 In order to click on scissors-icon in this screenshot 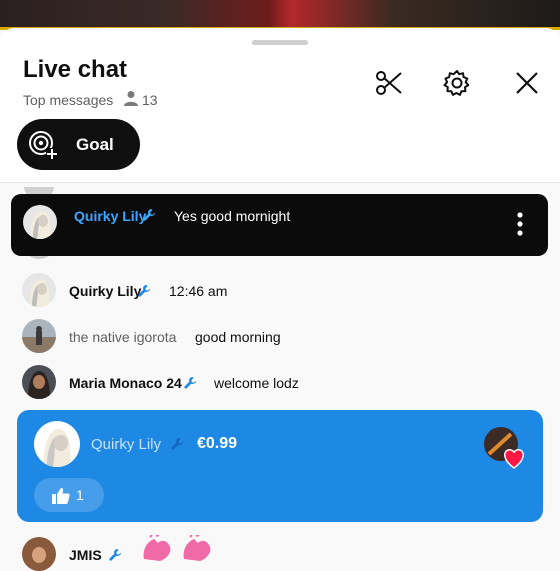, I will do `click(389, 83)`.